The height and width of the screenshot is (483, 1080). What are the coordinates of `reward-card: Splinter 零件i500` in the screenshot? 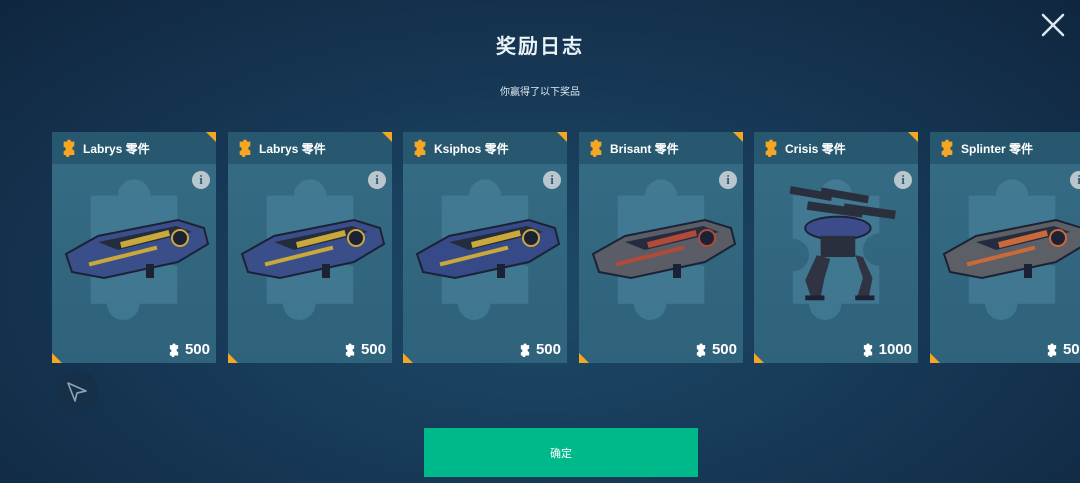 It's located at (1005, 247).